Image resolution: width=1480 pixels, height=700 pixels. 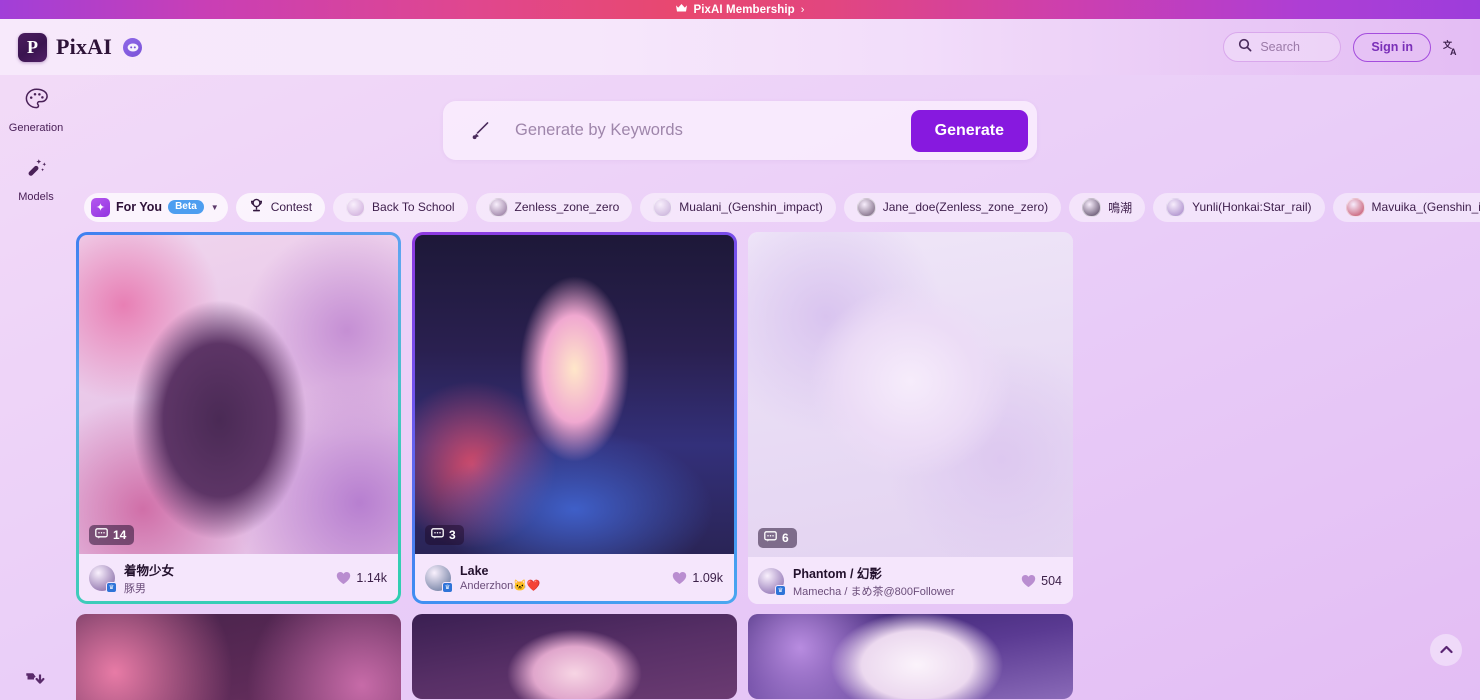 I want to click on left-sidebar: Generation Models, so click(x=36, y=387).